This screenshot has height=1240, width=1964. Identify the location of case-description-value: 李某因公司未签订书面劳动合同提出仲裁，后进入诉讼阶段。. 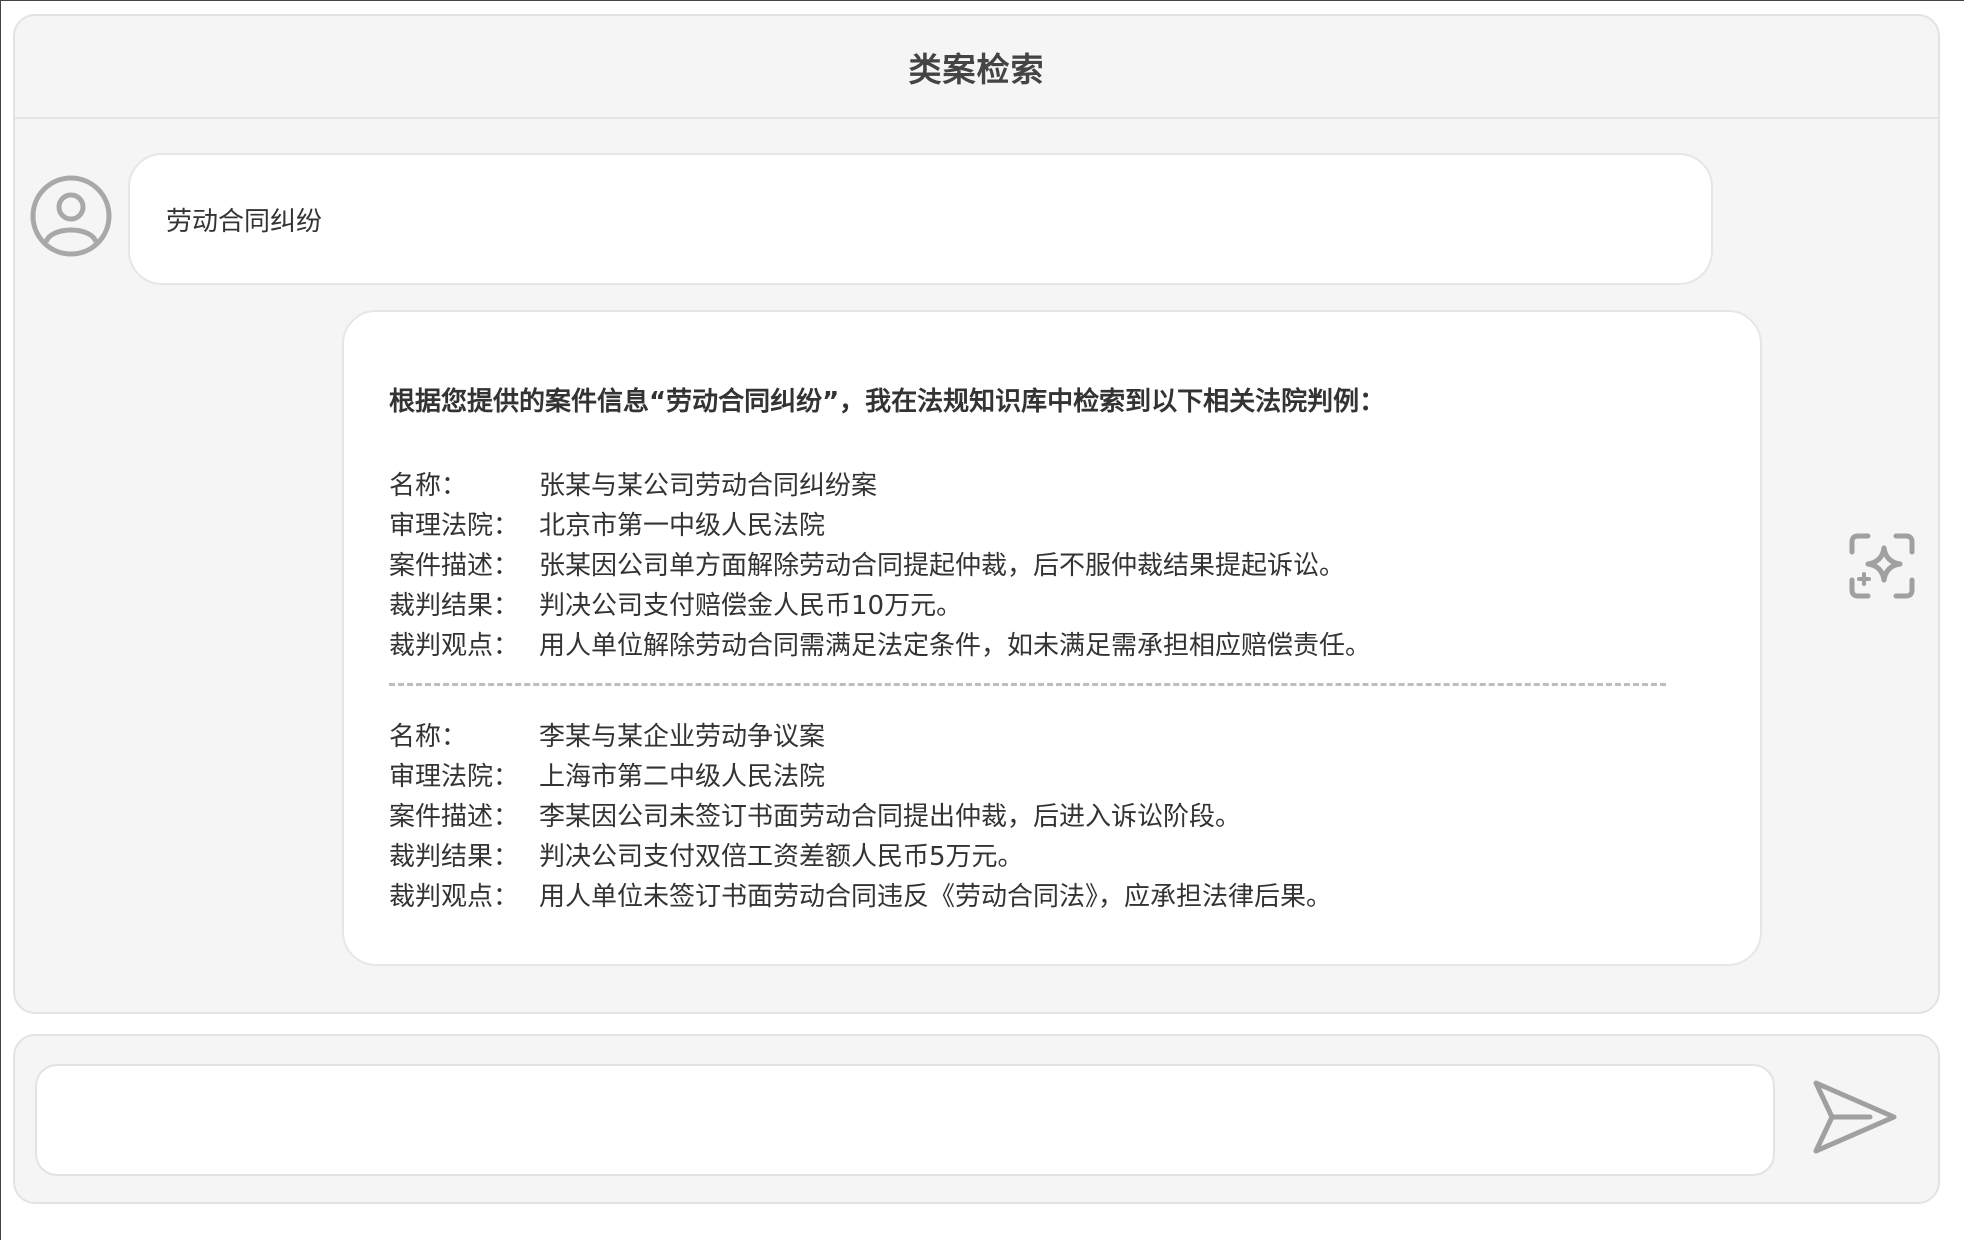
(890, 817).